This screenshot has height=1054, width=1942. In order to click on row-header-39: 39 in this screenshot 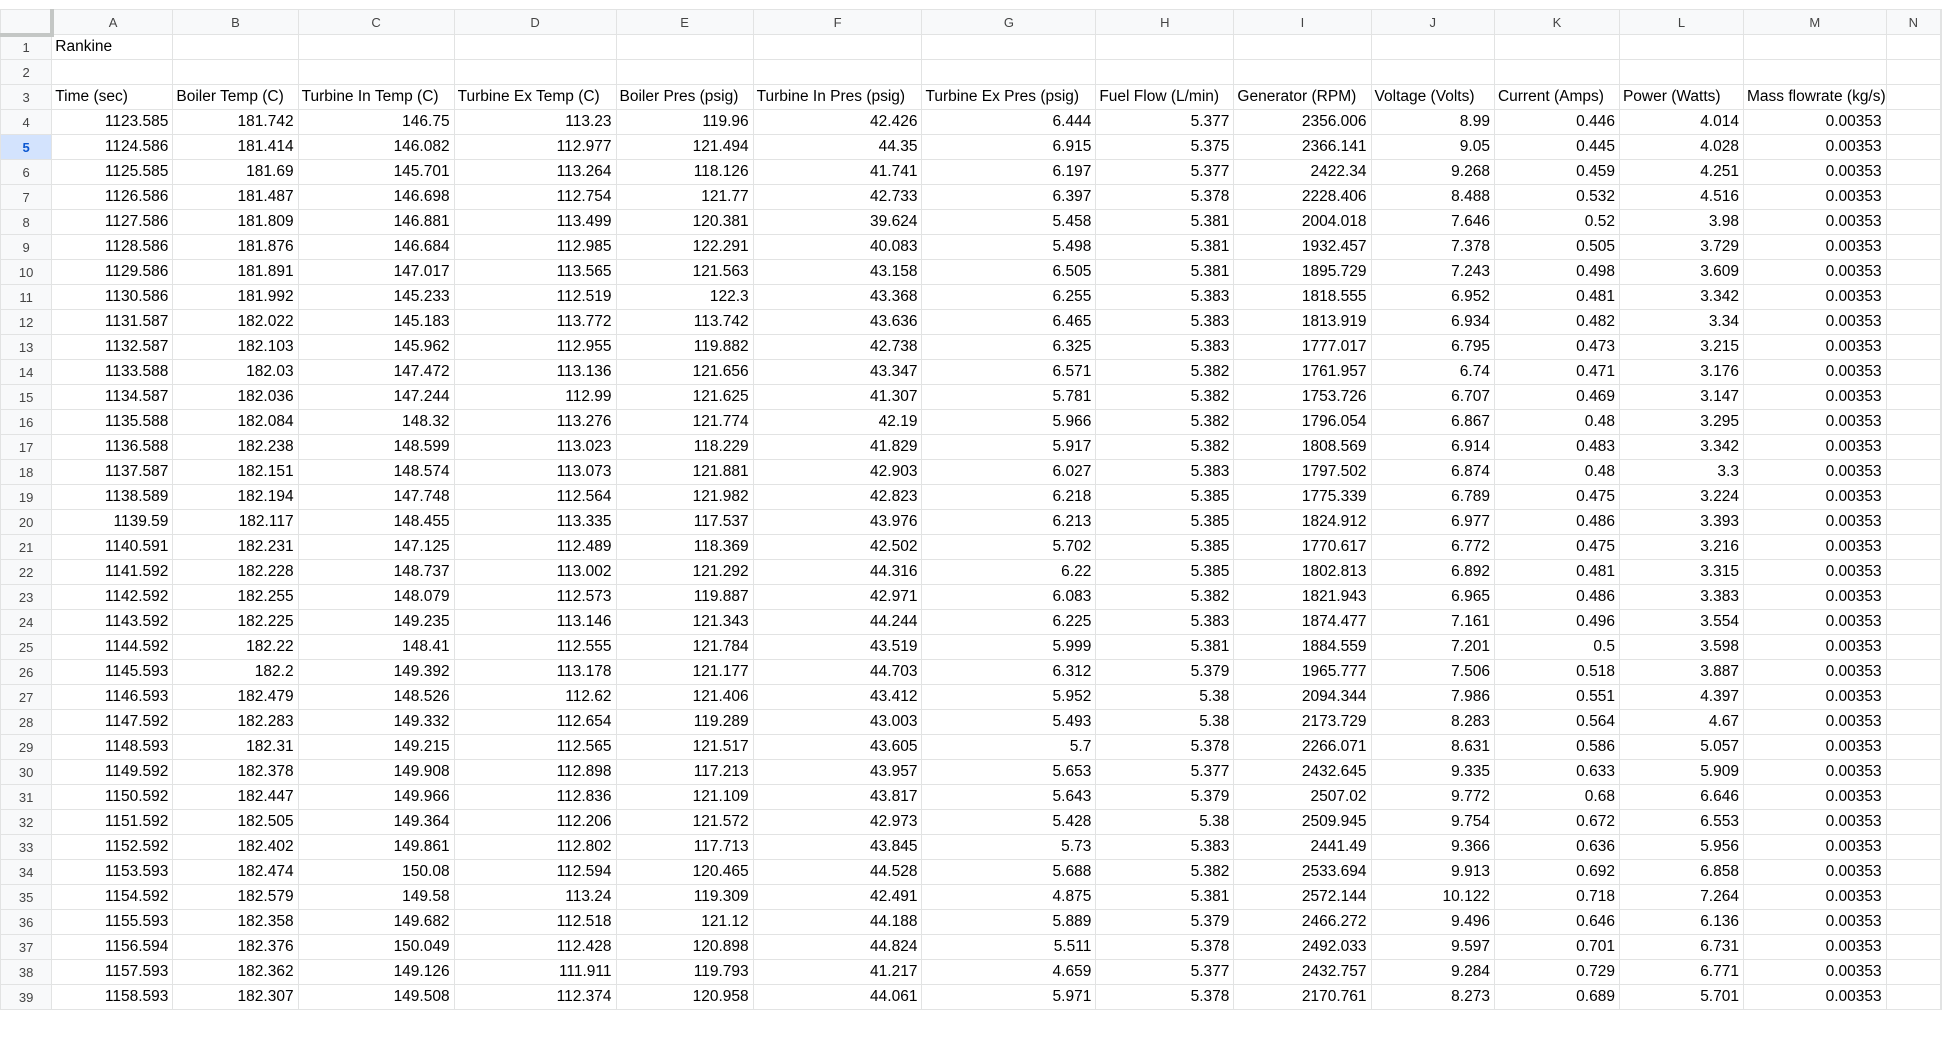, I will do `click(26, 997)`.